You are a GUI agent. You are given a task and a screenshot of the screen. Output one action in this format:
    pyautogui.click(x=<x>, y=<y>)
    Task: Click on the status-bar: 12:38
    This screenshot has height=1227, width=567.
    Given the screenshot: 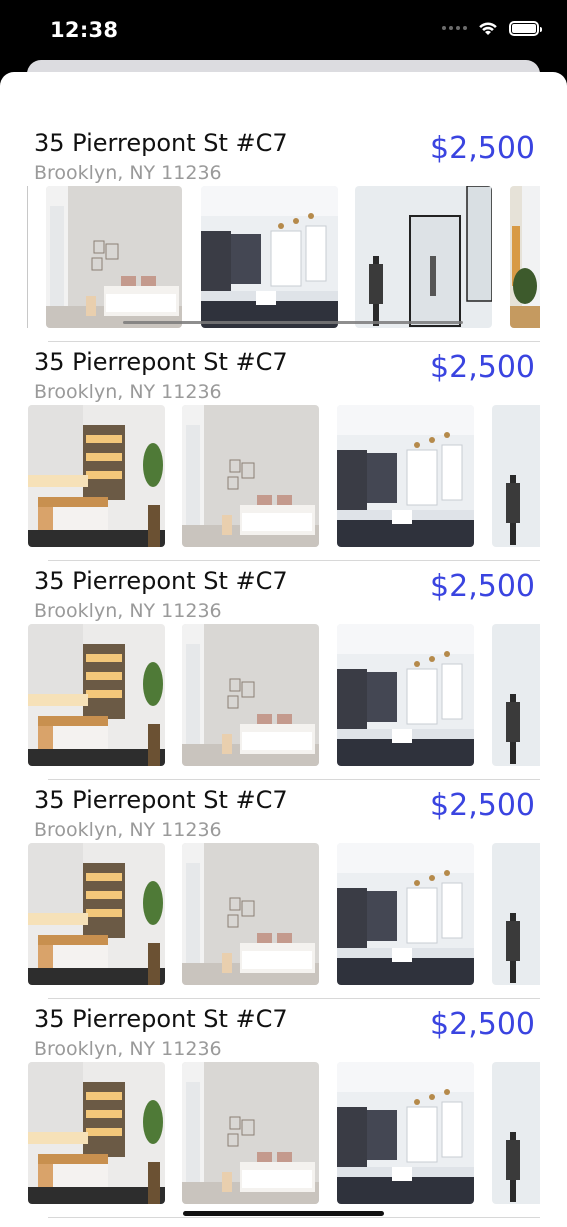 What is the action you would take?
    pyautogui.click(x=283, y=30)
    